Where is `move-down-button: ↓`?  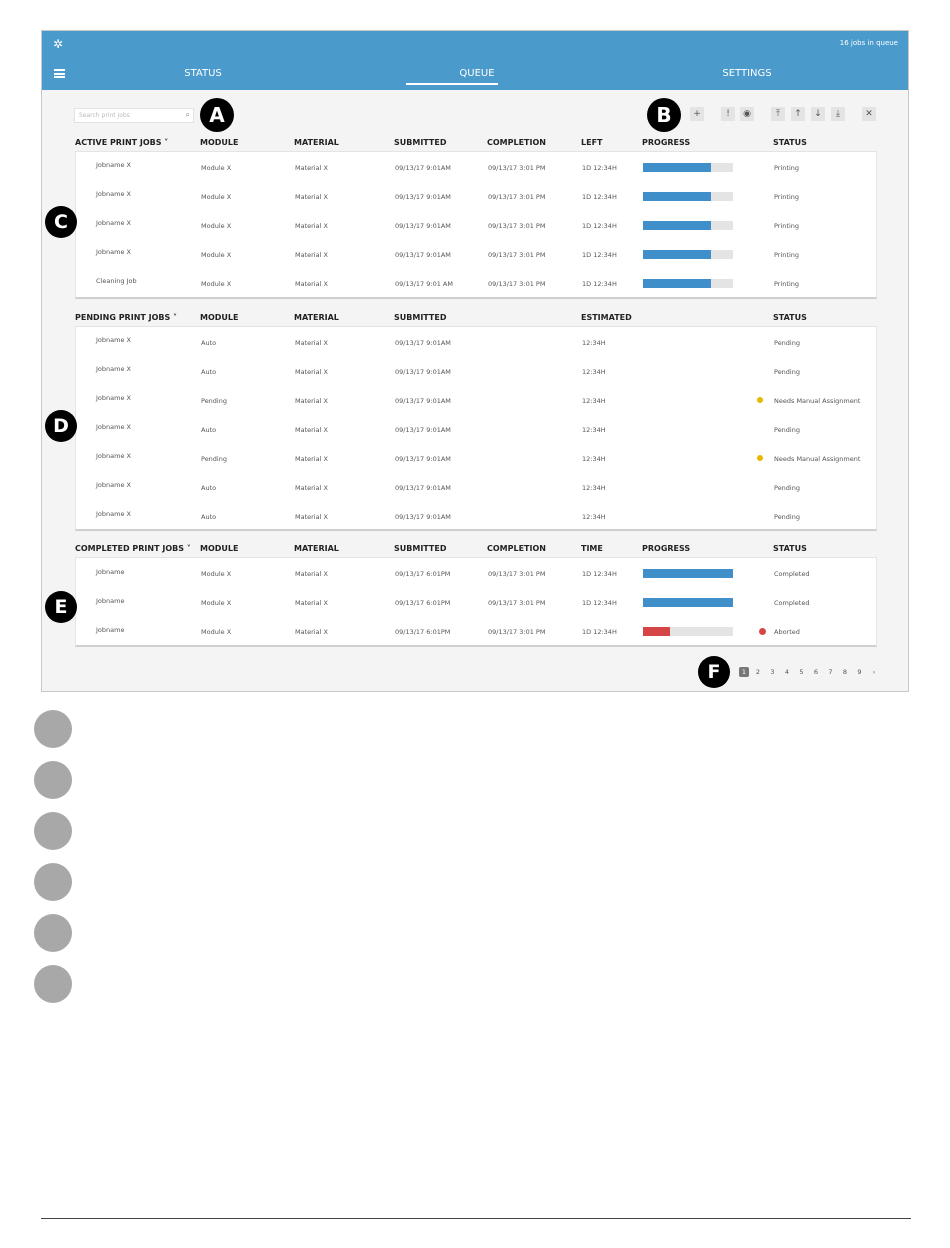
move-down-button: ↓ is located at coordinates (818, 114).